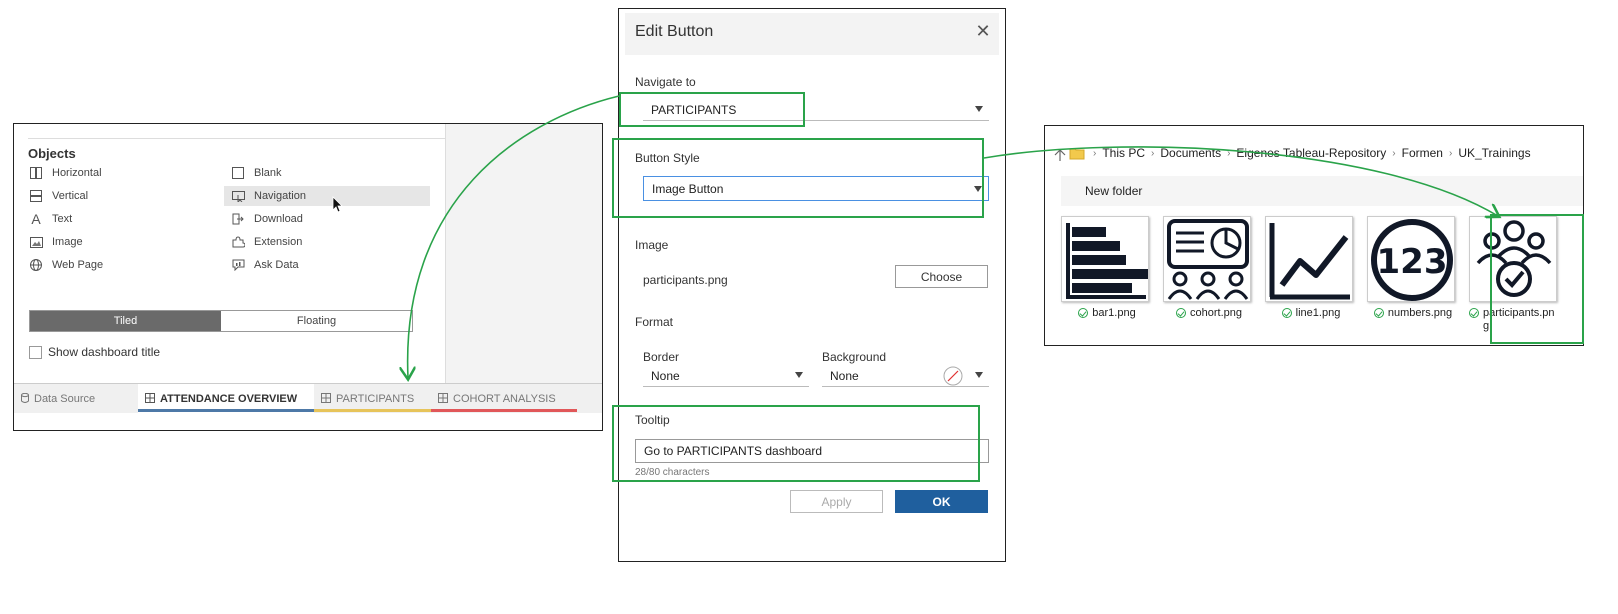  What do you see at coordinates (65, 399) in the screenshot?
I see `tab-label: Data Source` at bounding box center [65, 399].